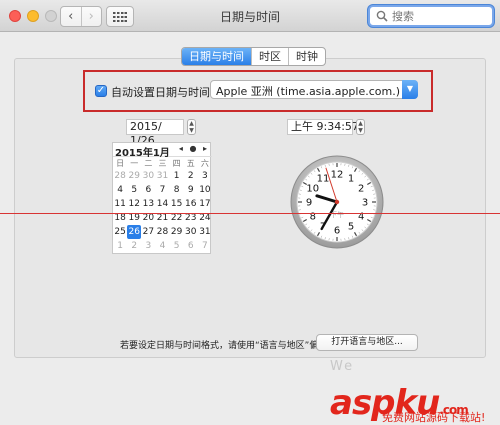  I want to click on calendar-month-label: 2015年1月, so click(142, 153).